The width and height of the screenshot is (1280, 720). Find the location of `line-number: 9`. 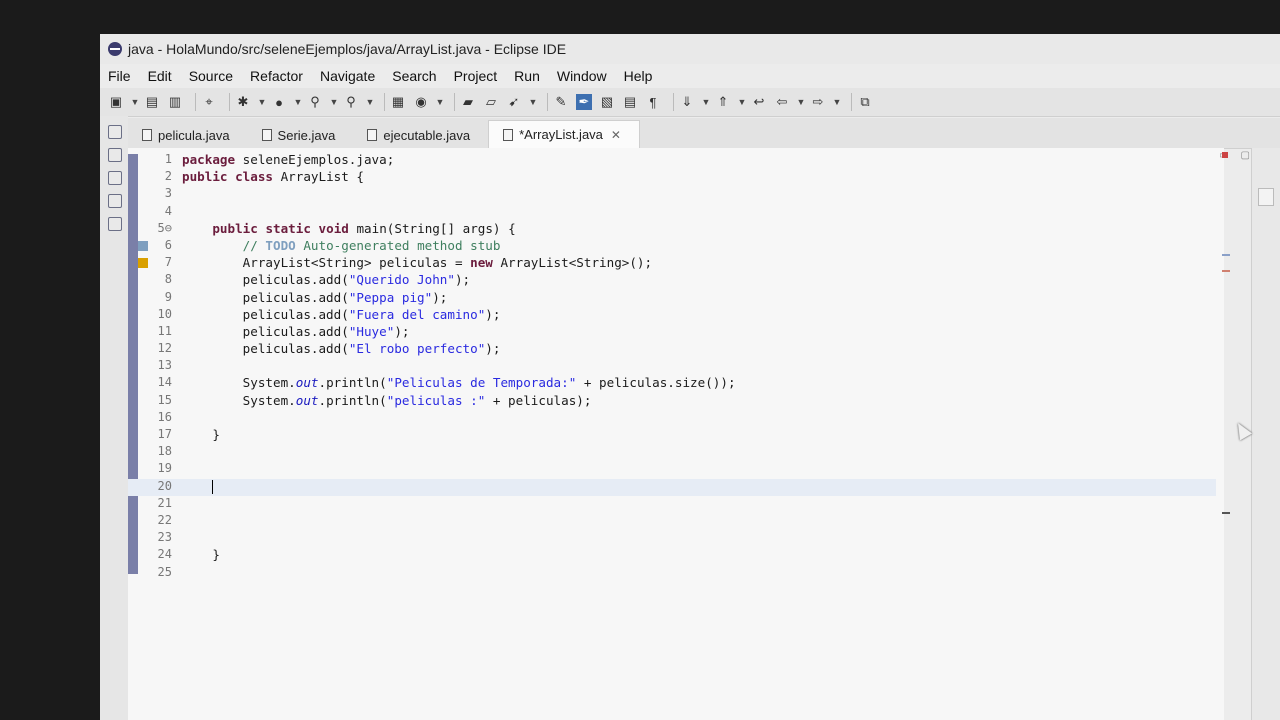

line-number: 9 is located at coordinates (168, 296).